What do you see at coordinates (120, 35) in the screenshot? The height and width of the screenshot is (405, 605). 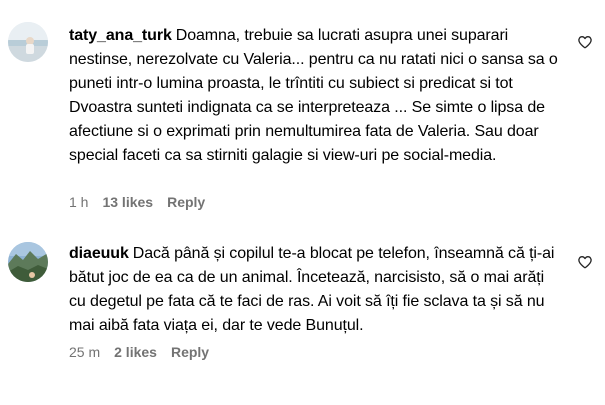 I see `comment-username: taty_ana_turk` at bounding box center [120, 35].